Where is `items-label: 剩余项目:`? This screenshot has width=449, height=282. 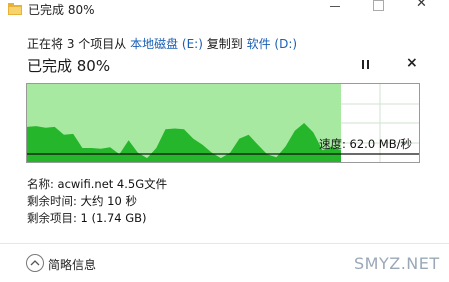 items-label: 剩余项目: is located at coordinates (54, 218).